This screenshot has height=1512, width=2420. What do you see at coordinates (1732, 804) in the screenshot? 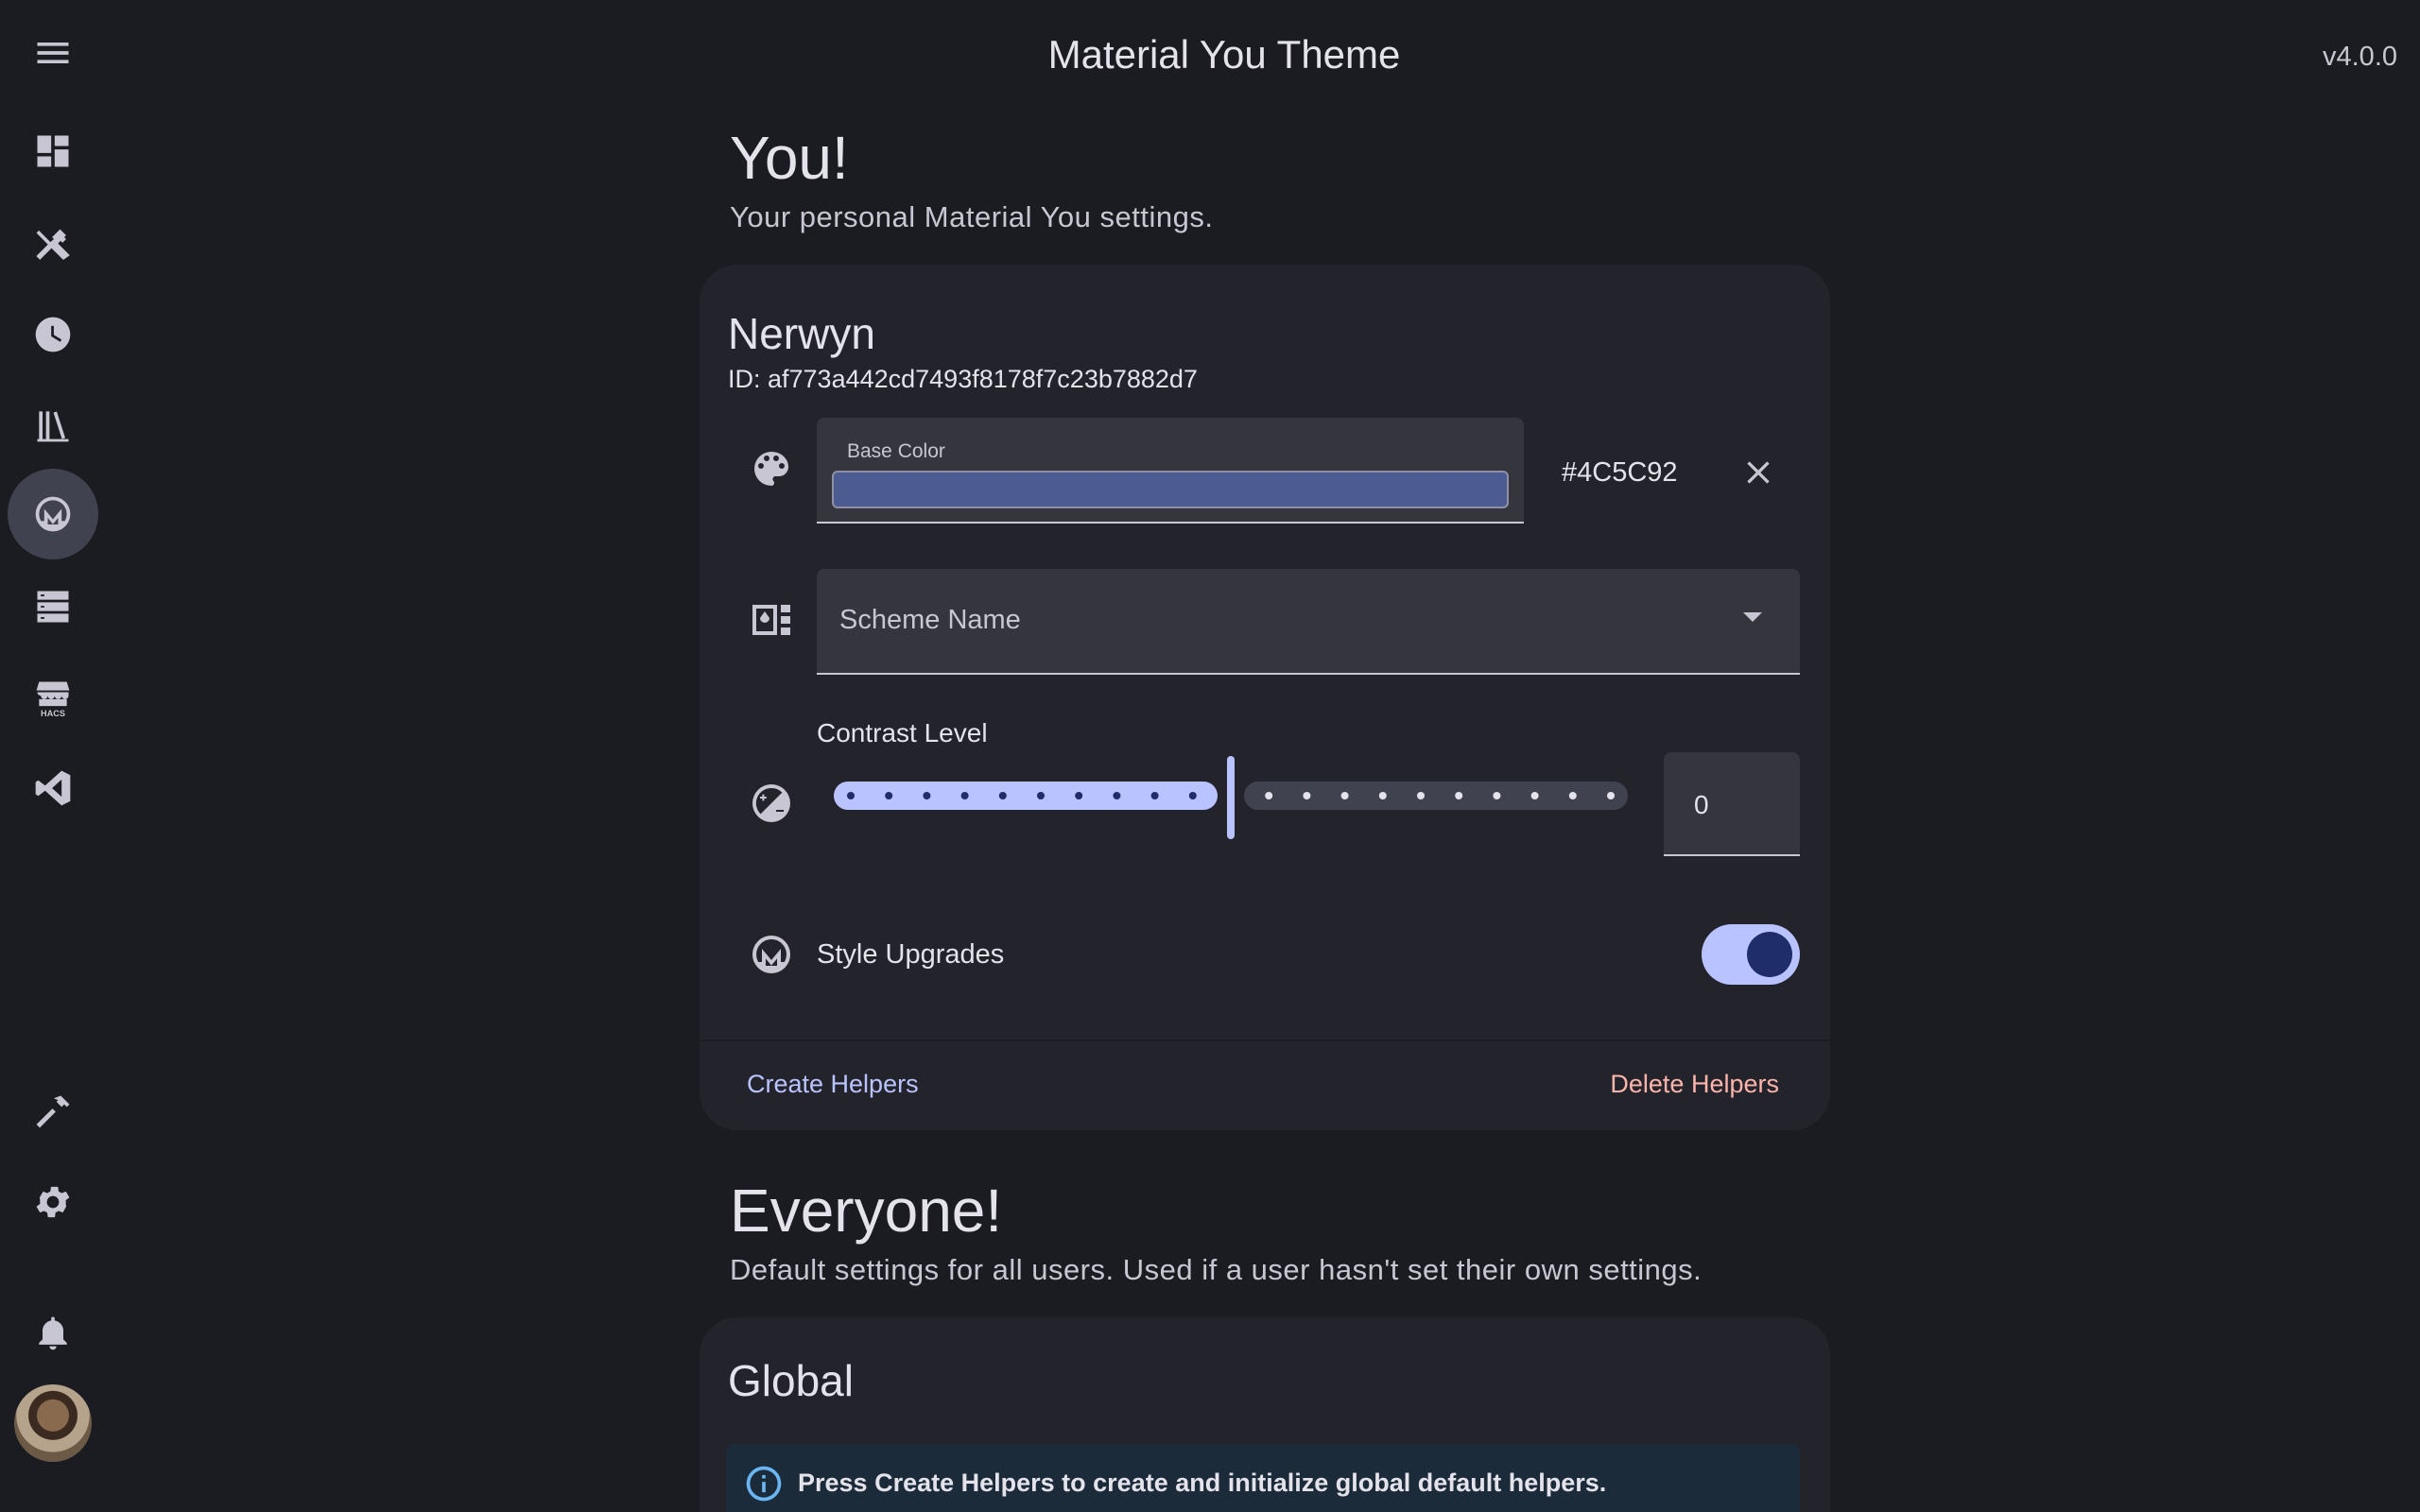
I see `contrast-level-input: 0` at bounding box center [1732, 804].